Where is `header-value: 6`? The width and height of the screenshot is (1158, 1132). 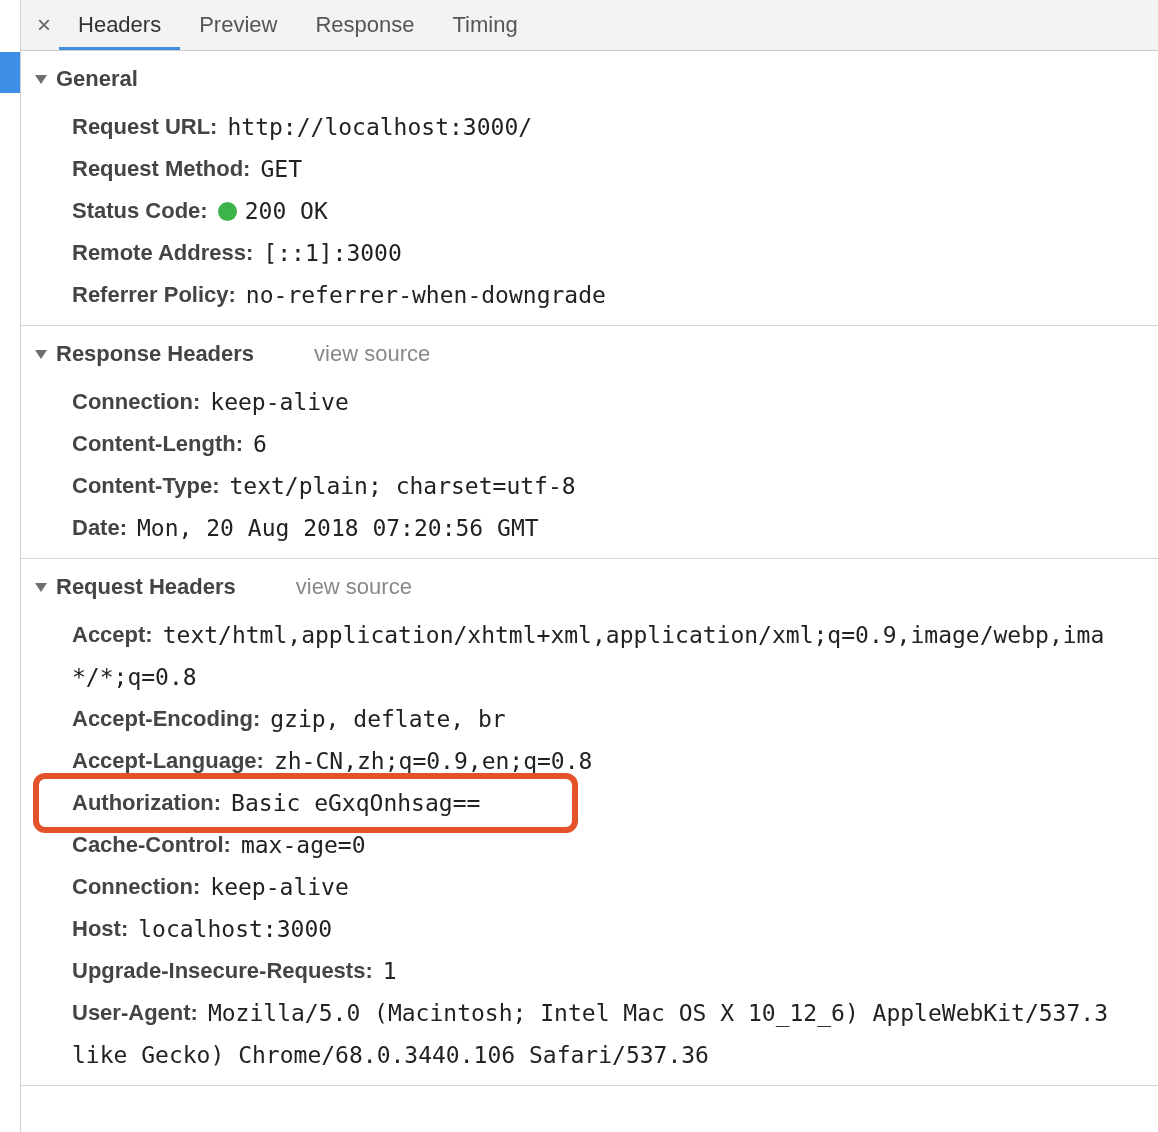
header-value: 6 is located at coordinates (260, 444).